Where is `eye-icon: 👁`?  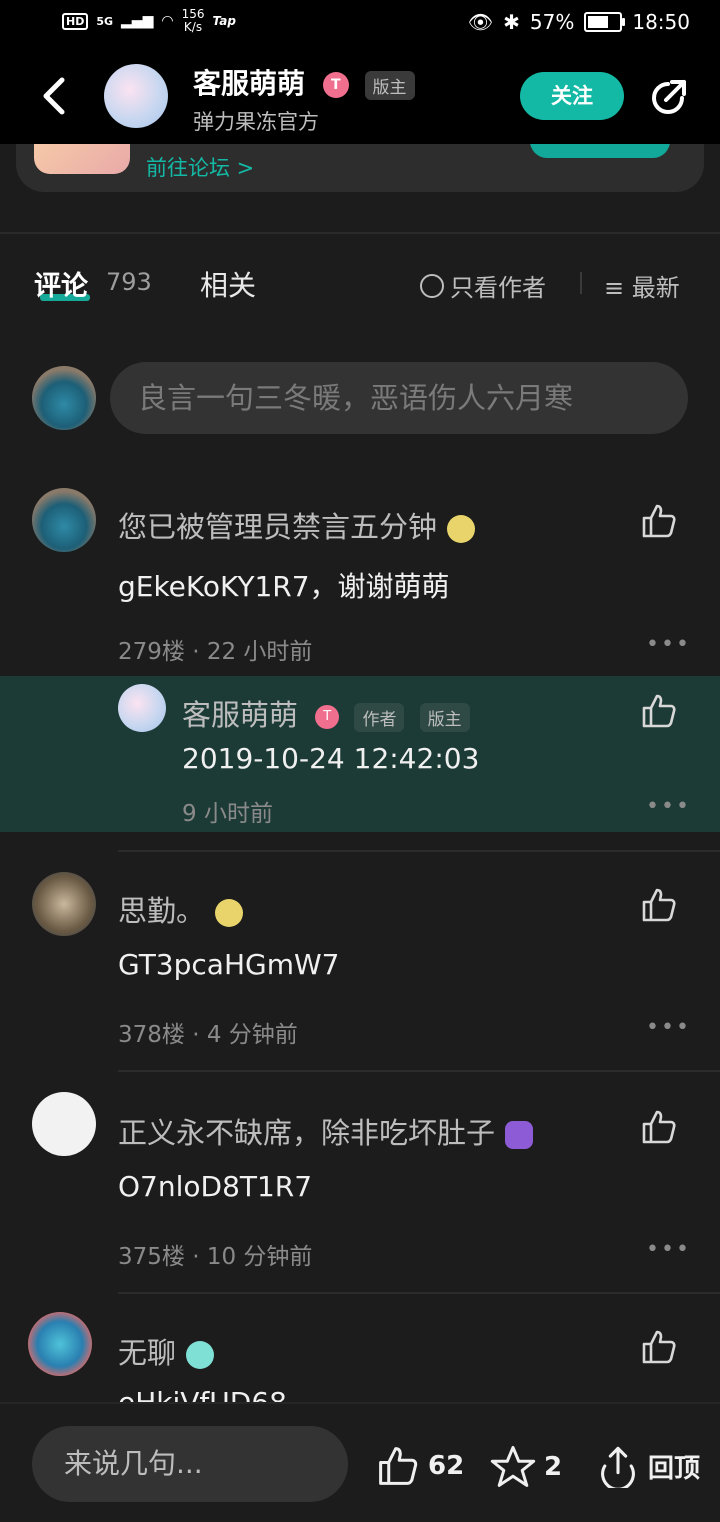 eye-icon: 👁 is located at coordinates (480, 22).